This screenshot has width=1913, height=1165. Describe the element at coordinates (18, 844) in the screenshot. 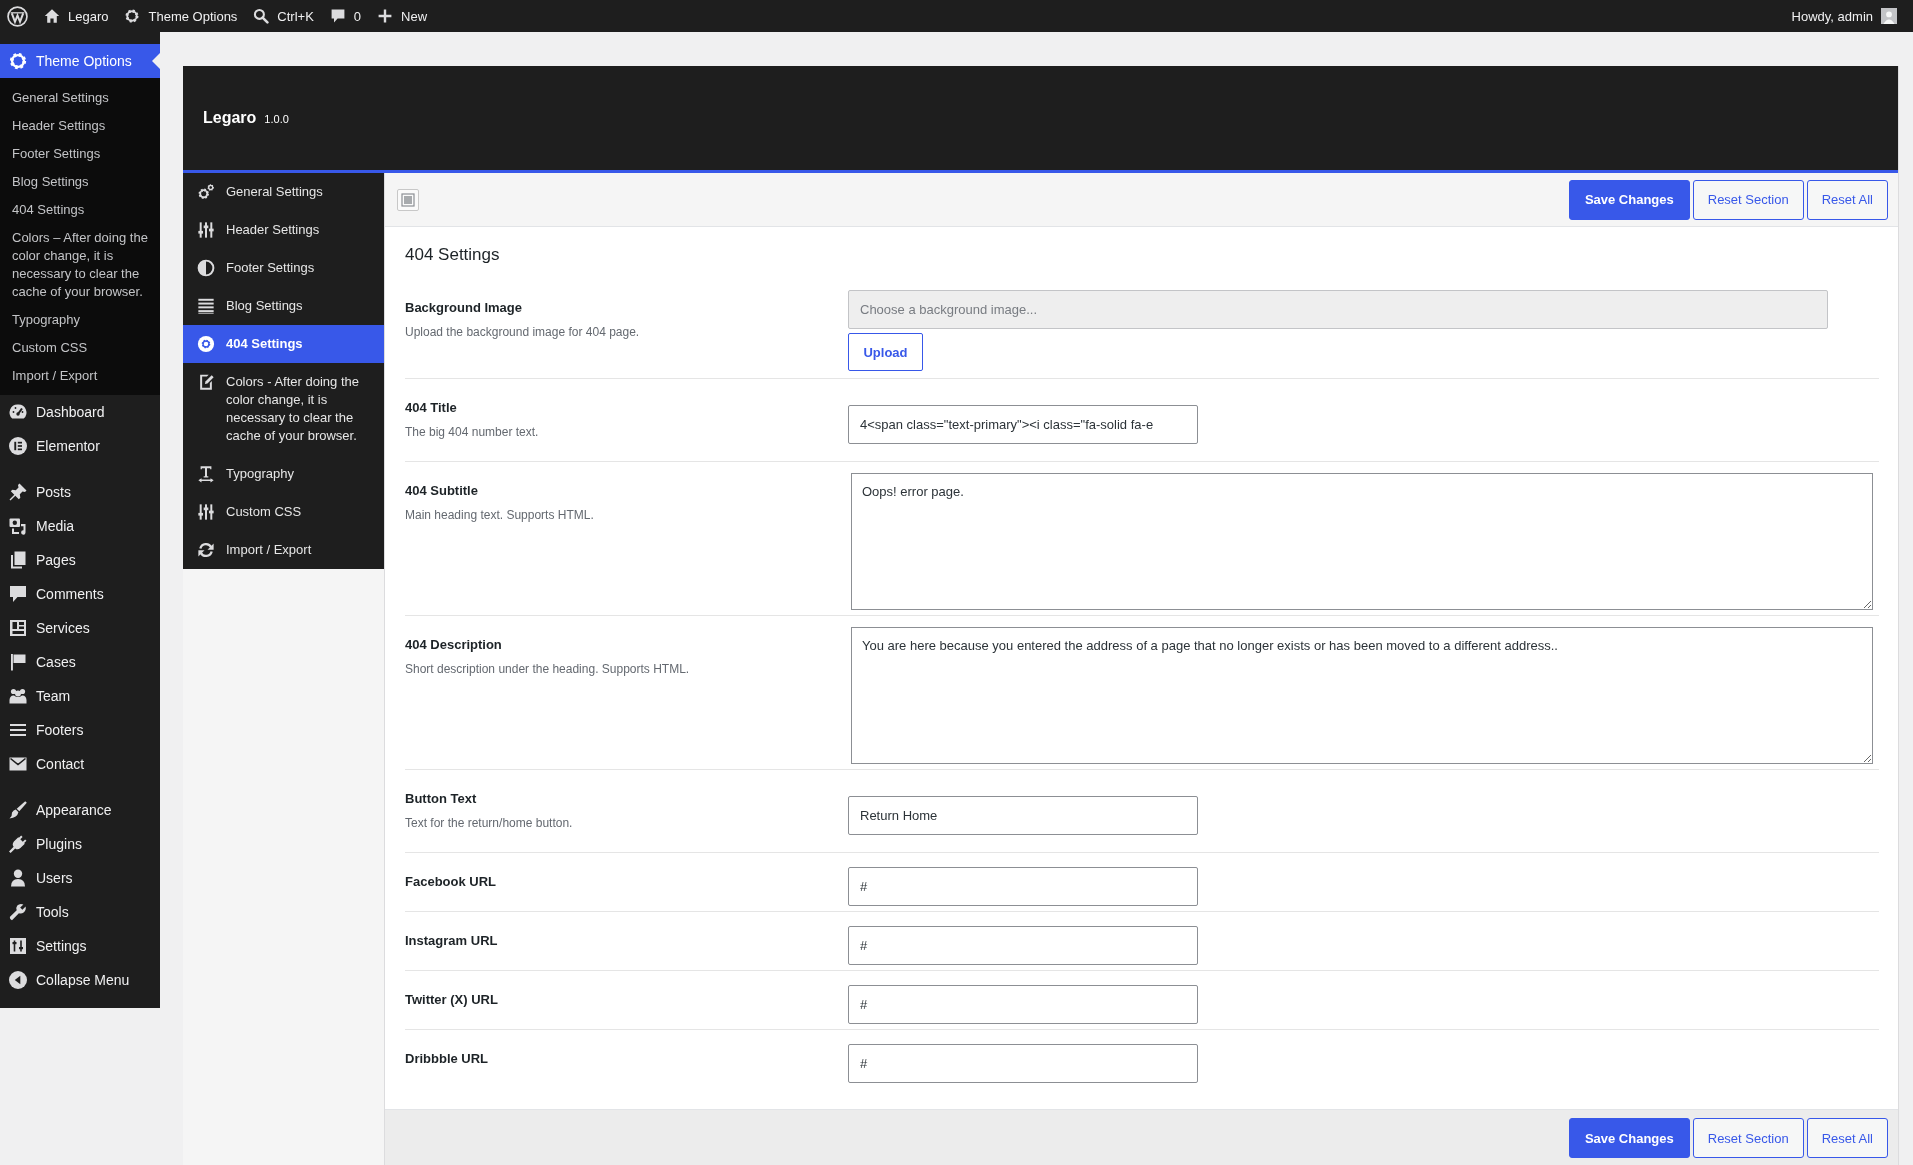

I see `plug-icon` at that location.